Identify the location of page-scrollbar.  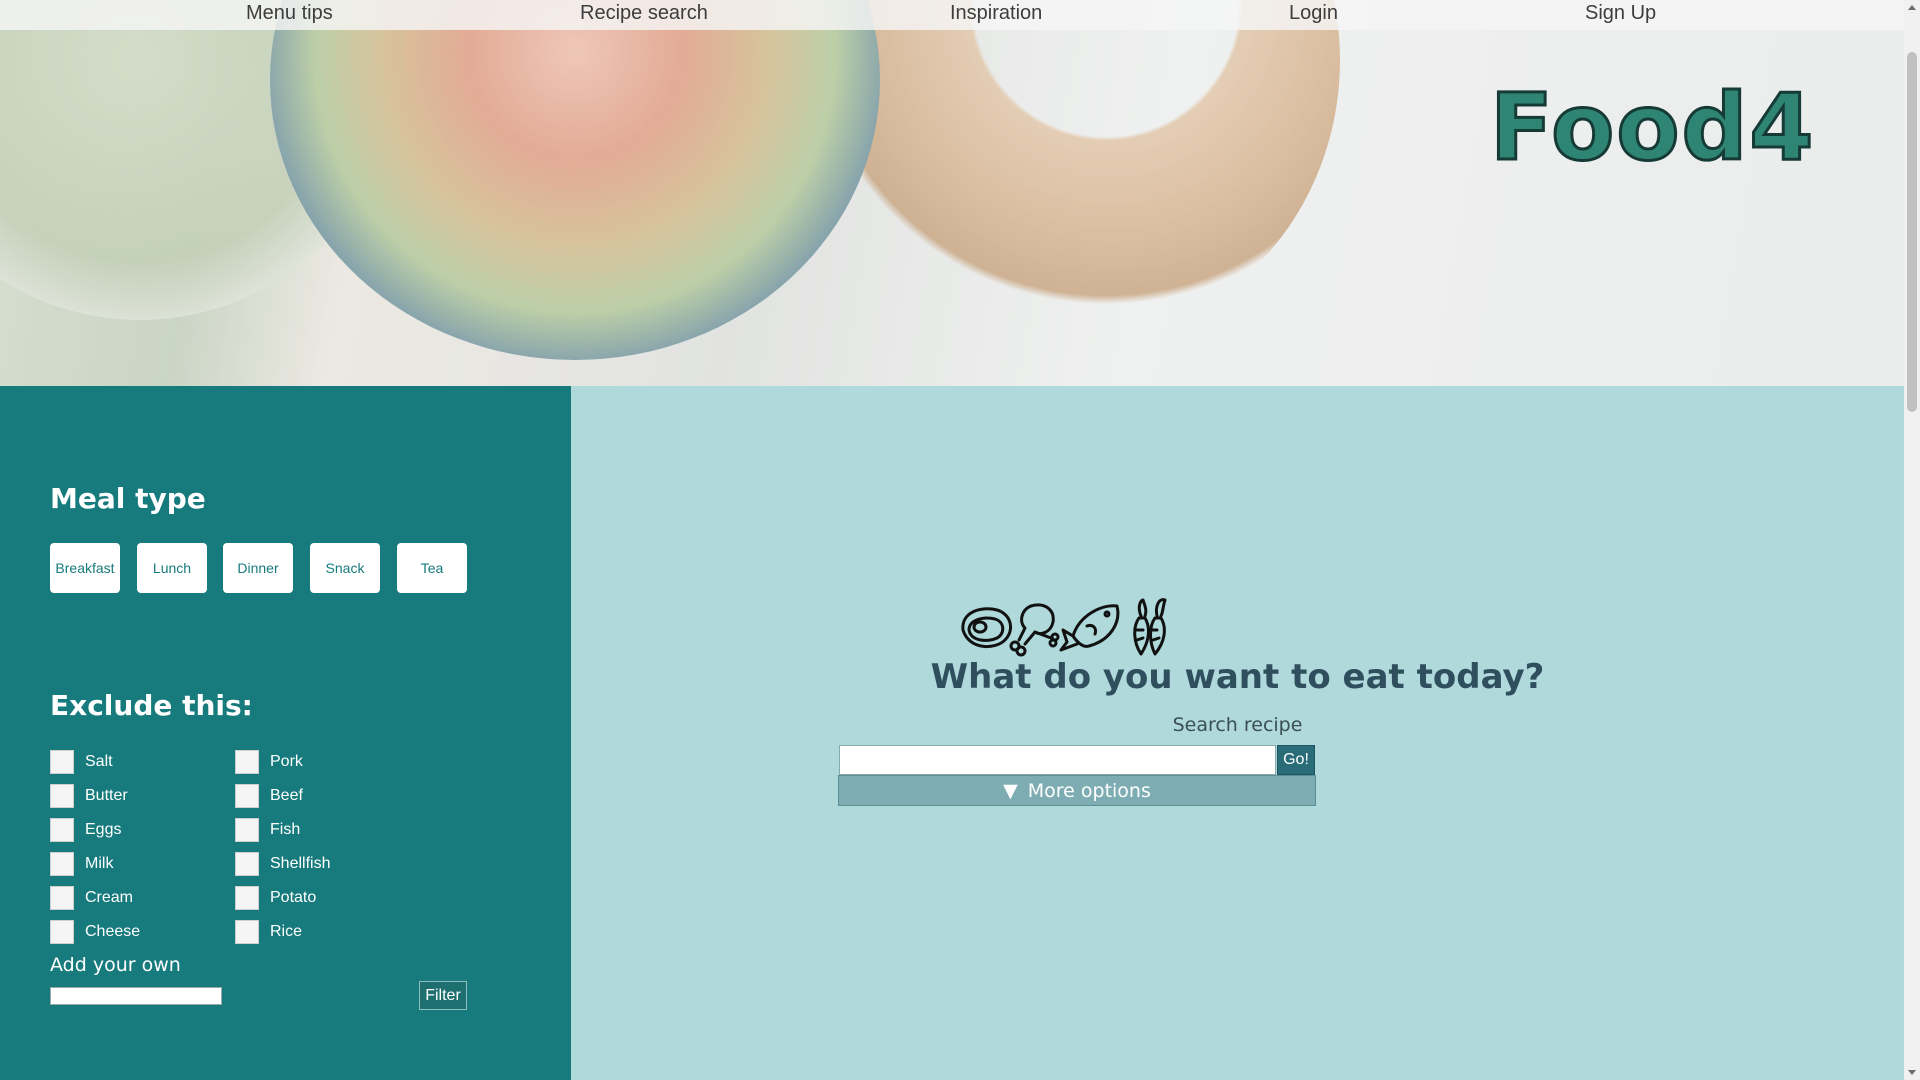
(1912, 540).